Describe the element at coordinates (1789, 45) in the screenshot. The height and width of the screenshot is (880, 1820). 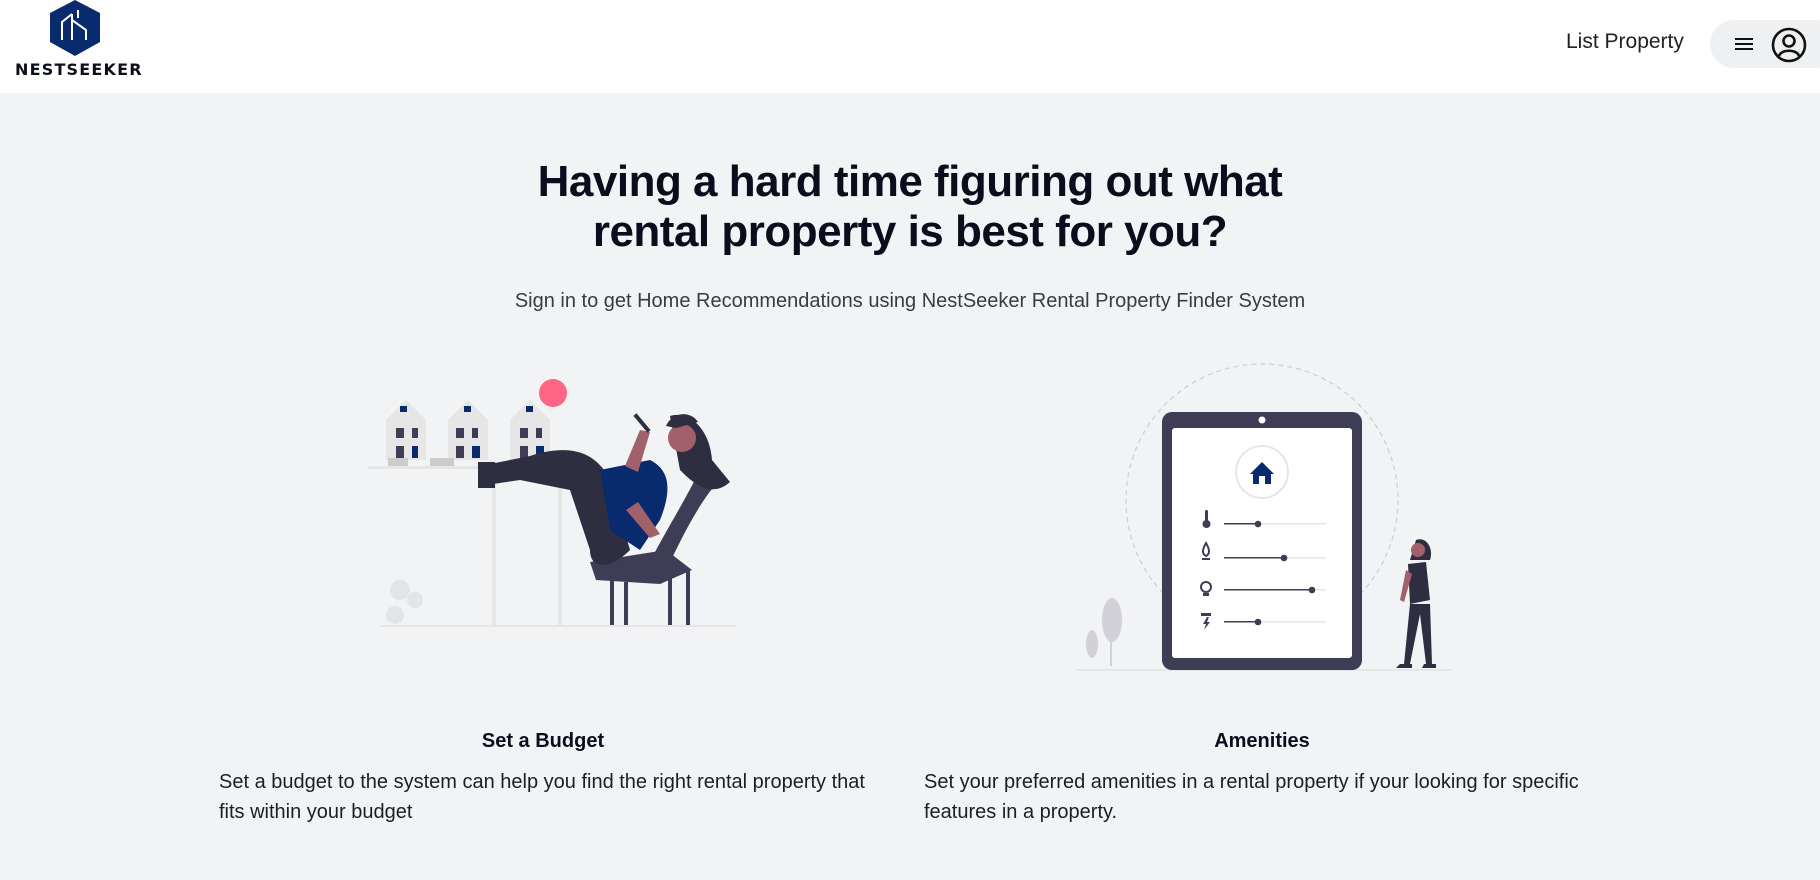
I see `user-circle-icon` at that location.